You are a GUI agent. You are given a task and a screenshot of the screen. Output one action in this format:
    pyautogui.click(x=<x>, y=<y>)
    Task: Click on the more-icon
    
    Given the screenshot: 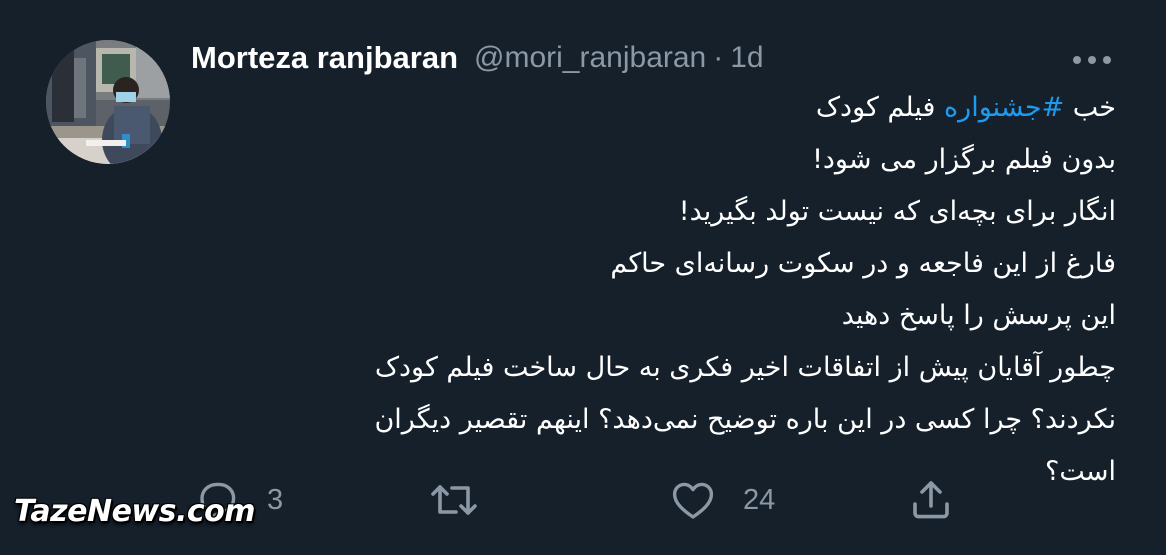 What is the action you would take?
    pyautogui.click(x=1092, y=60)
    